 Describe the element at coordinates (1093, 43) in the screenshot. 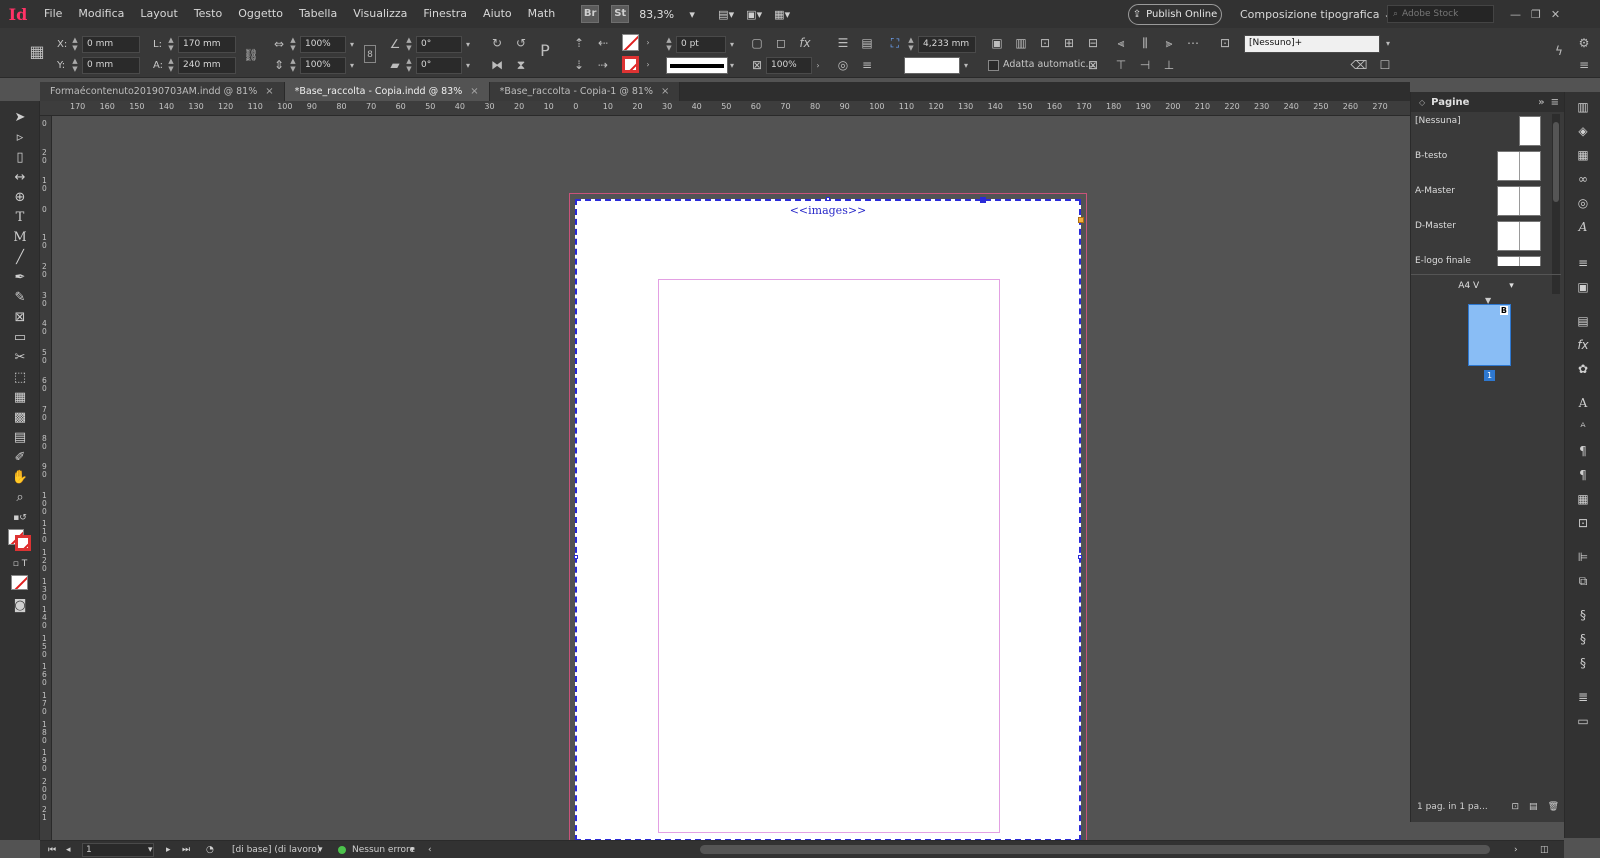

I see `center-content-icon: ⊟` at that location.